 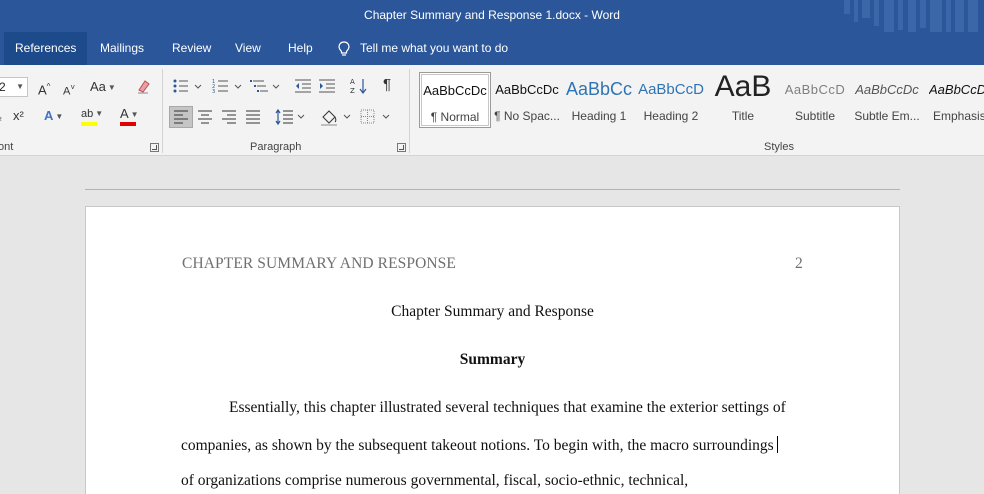 I want to click on style-heading-2: AaBbCcD Heading 2, so click(x=671, y=100).